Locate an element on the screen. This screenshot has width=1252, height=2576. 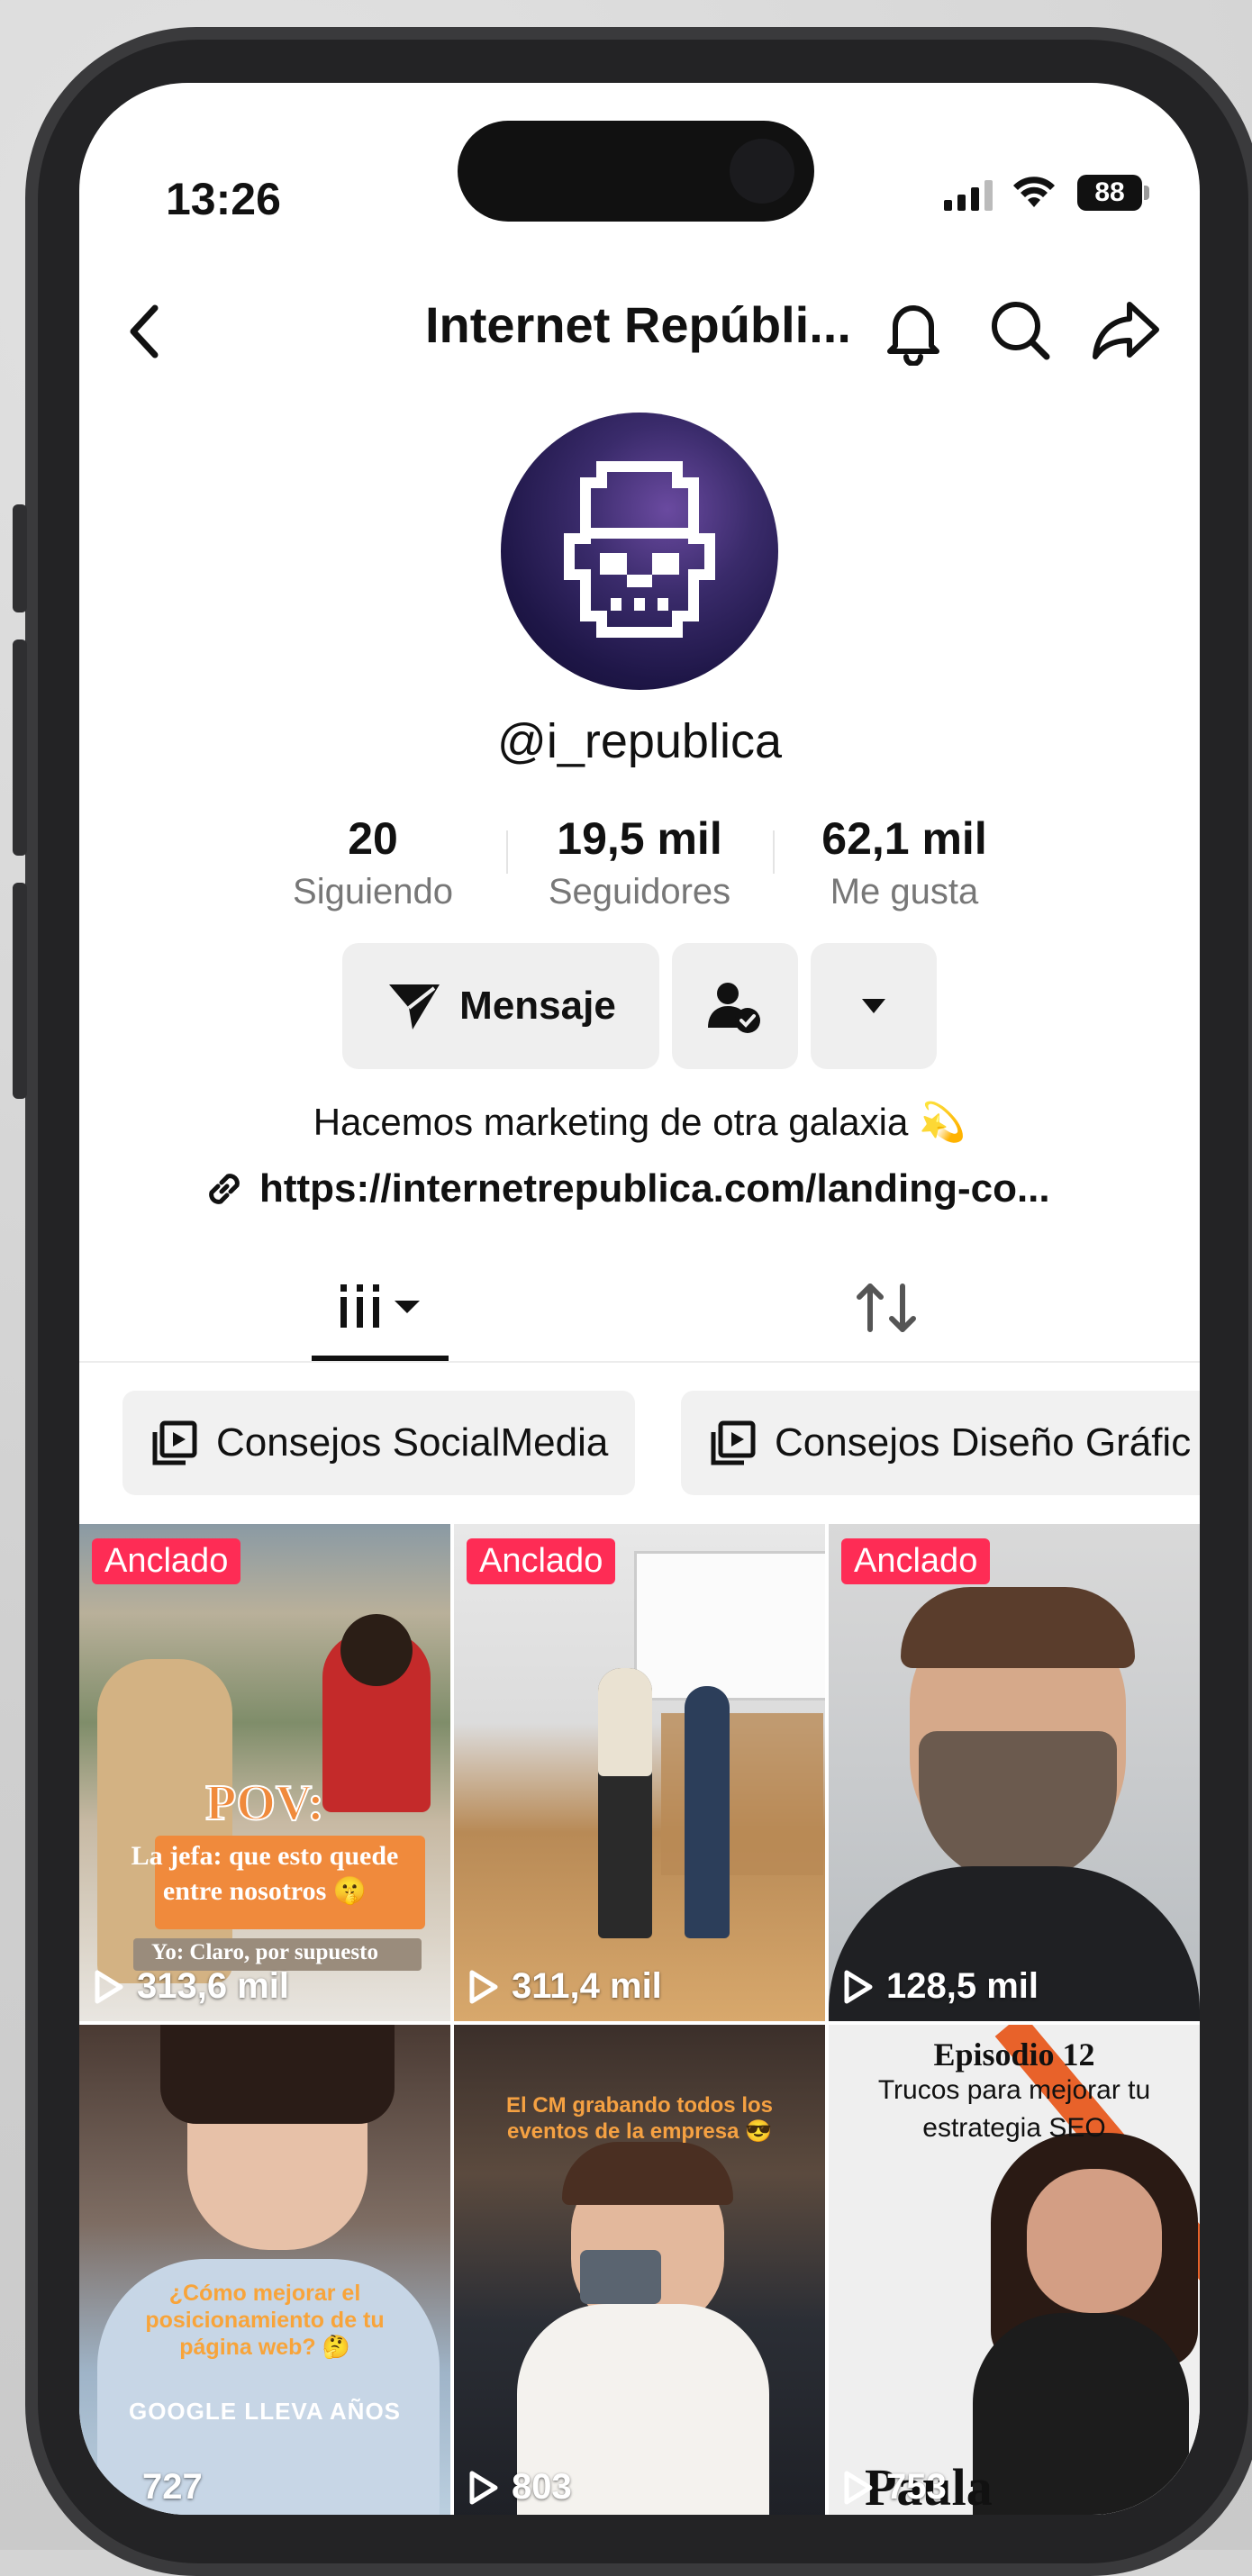
view-count: 313,6 mil is located at coordinates (190, 1986).